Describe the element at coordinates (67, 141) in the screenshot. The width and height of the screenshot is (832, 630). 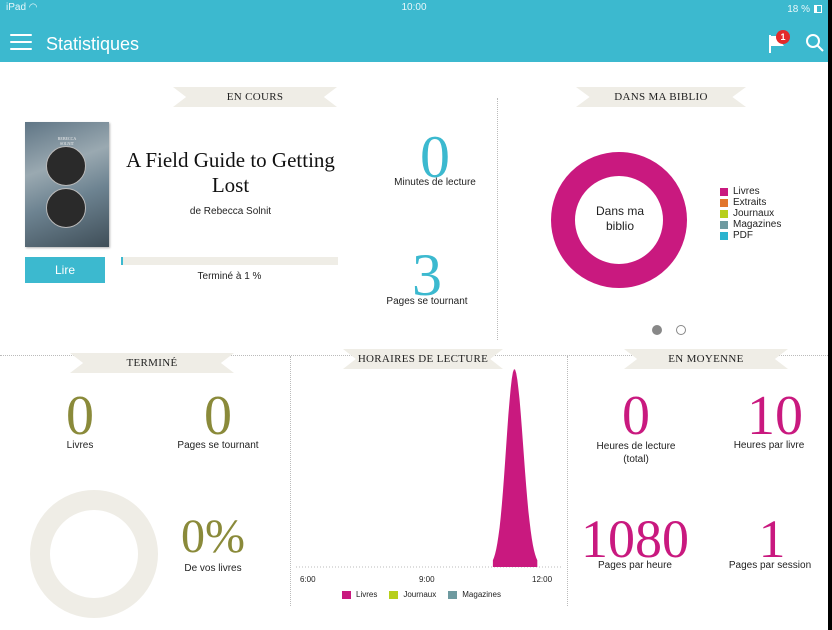
I see `cover-author-text: REBECCA SOLNIT` at that location.